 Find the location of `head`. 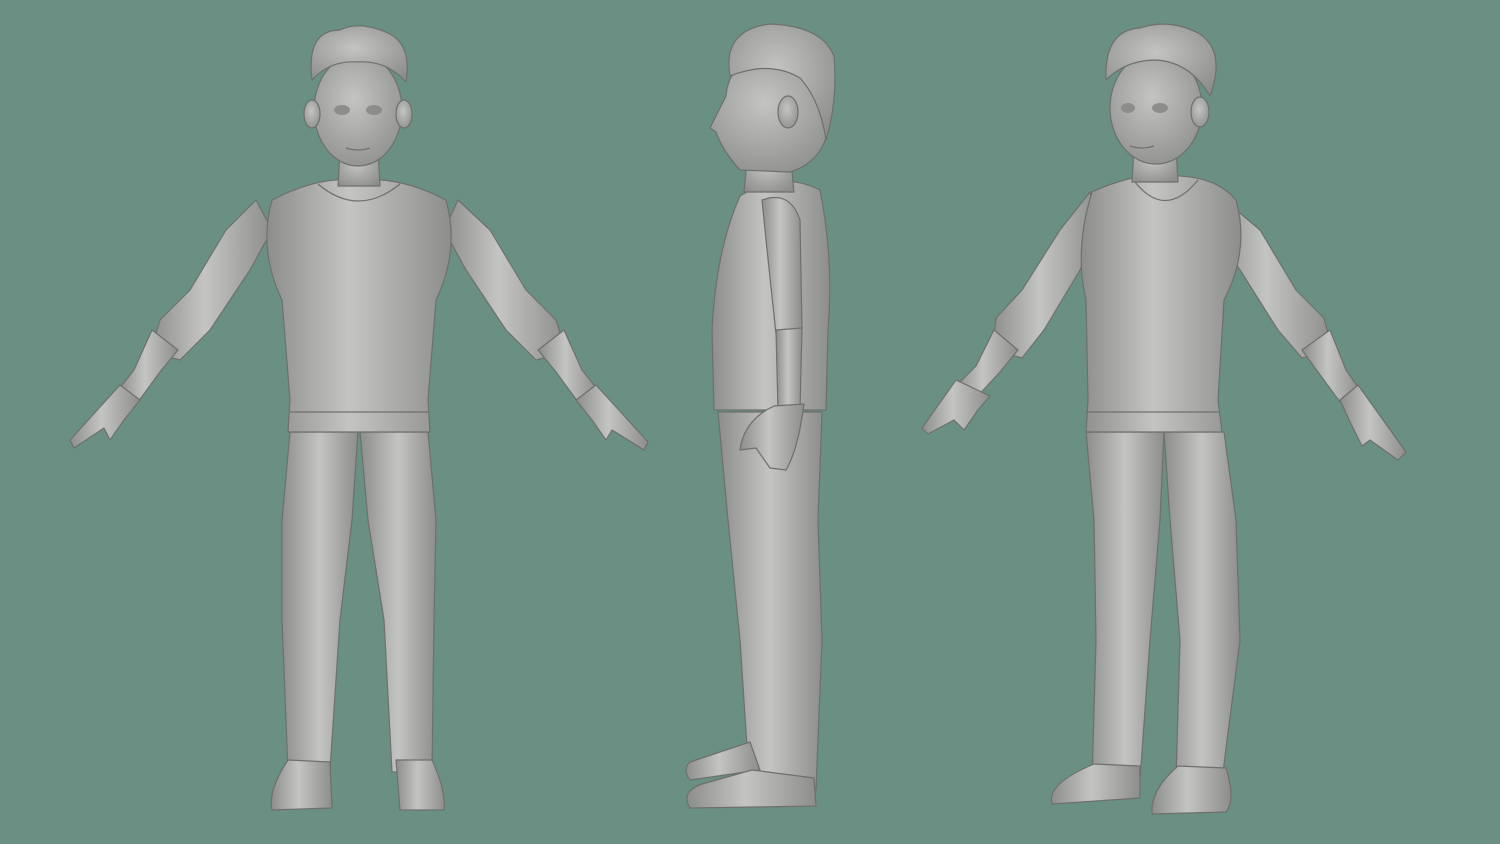

head is located at coordinates (358, 110).